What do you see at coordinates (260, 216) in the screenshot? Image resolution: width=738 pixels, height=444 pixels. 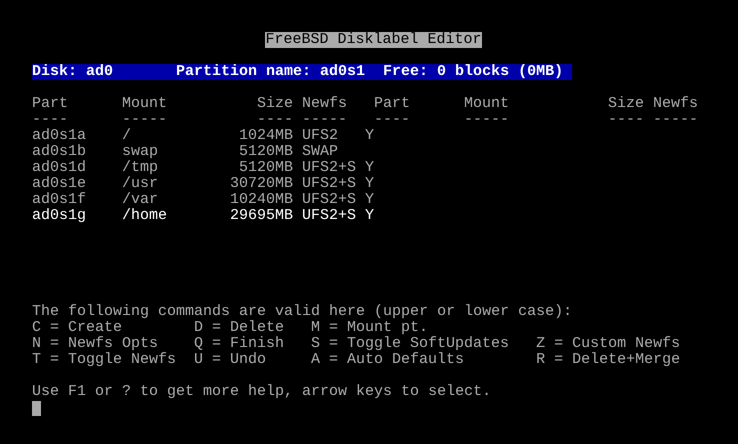 I see `size-cell-text: 29695MB` at bounding box center [260, 216].